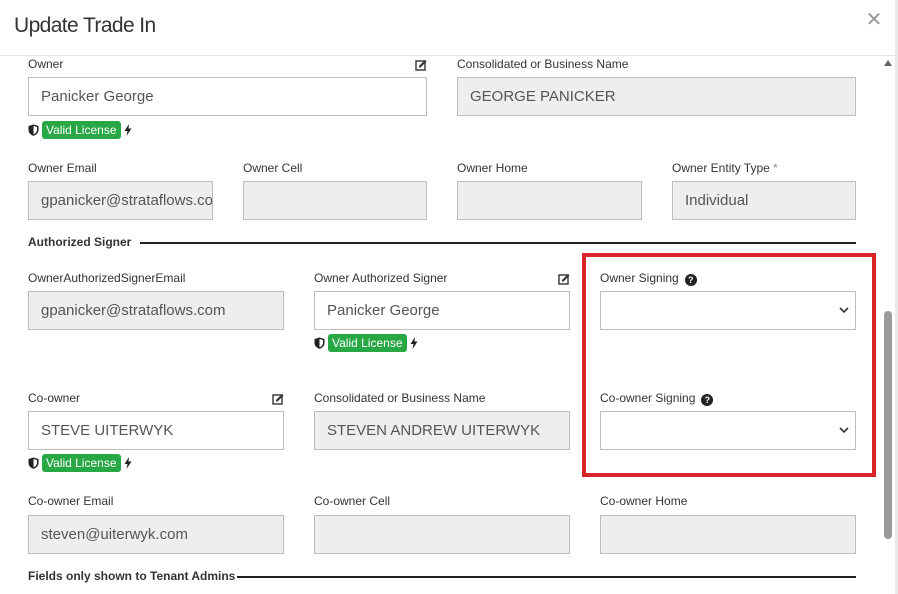 The width and height of the screenshot is (898, 594). I want to click on coowner-email-label: Co-owner Email, so click(71, 501).